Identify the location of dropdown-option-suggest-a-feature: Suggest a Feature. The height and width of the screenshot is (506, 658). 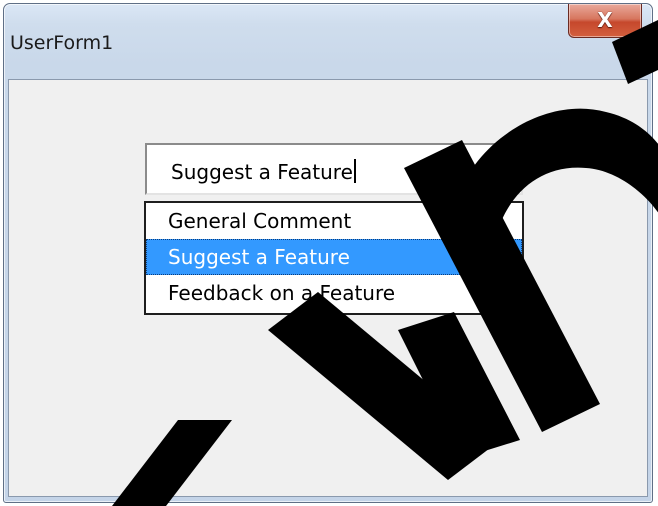
(334, 257).